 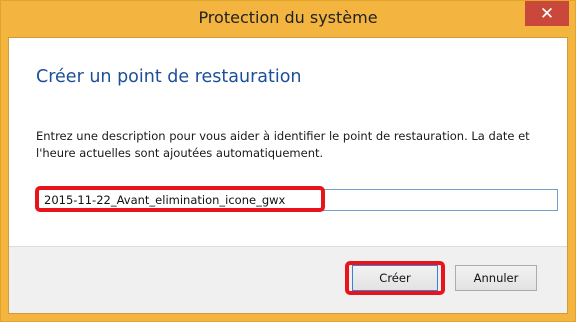 What do you see at coordinates (169, 77) in the screenshot?
I see `dialog-heading: Créer un point de restauration` at bounding box center [169, 77].